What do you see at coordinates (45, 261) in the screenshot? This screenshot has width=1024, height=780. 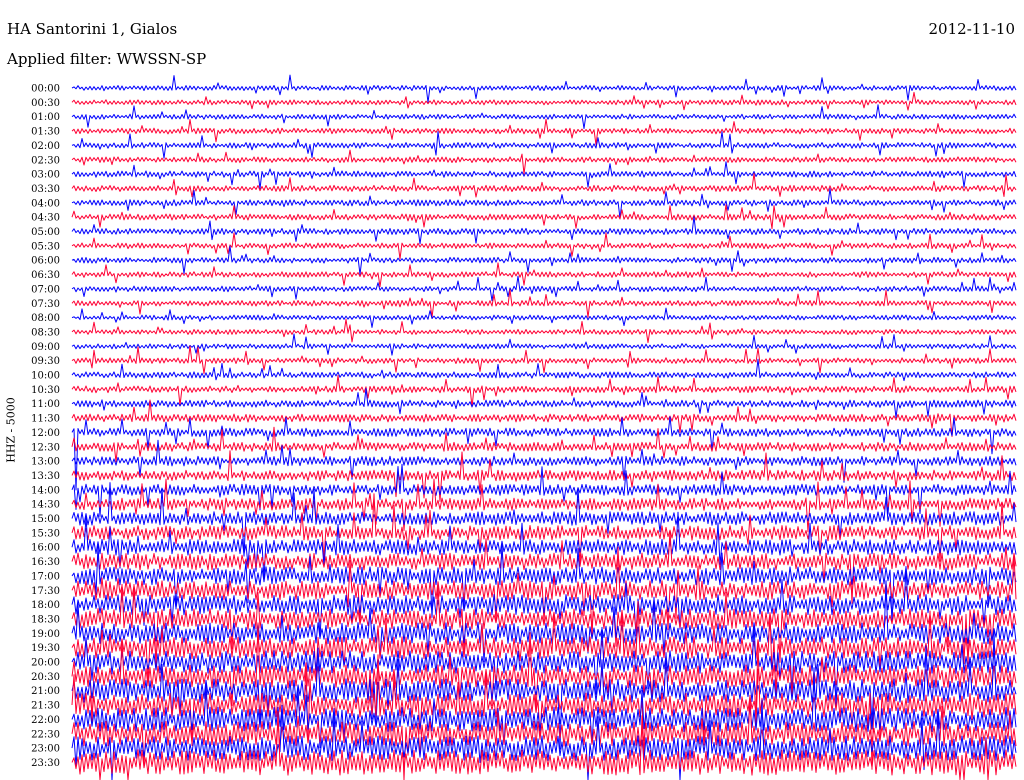 I see `time-label: 06:00` at bounding box center [45, 261].